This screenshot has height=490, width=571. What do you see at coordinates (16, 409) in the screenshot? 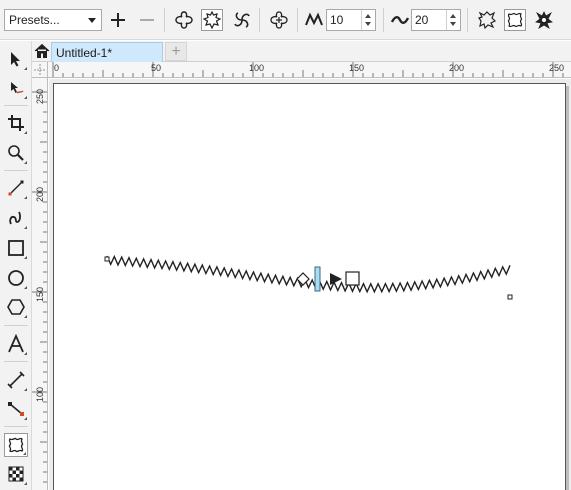
I see `connector-tool-icon` at bounding box center [16, 409].